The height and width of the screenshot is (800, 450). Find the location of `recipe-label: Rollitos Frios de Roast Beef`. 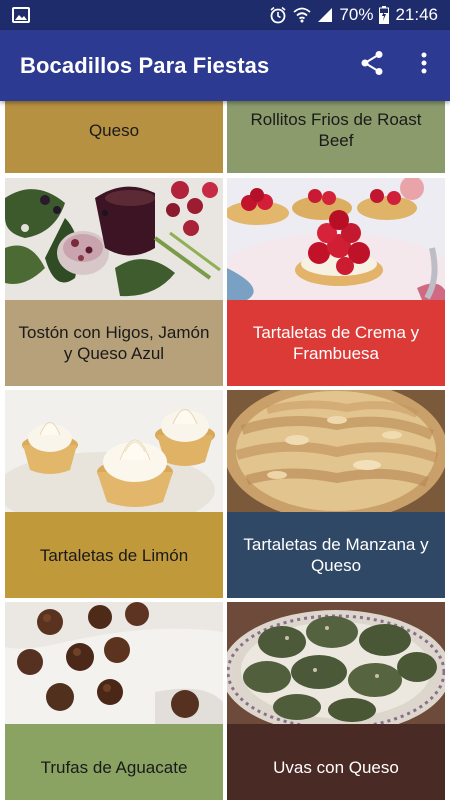

recipe-label: Rollitos Frios de Roast Beef is located at coordinates (336, 137).